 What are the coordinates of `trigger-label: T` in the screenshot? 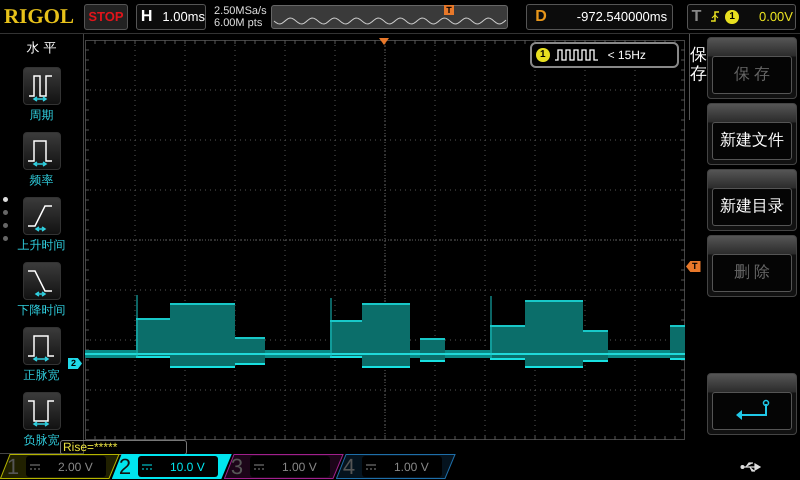 It's located at (696, 16).